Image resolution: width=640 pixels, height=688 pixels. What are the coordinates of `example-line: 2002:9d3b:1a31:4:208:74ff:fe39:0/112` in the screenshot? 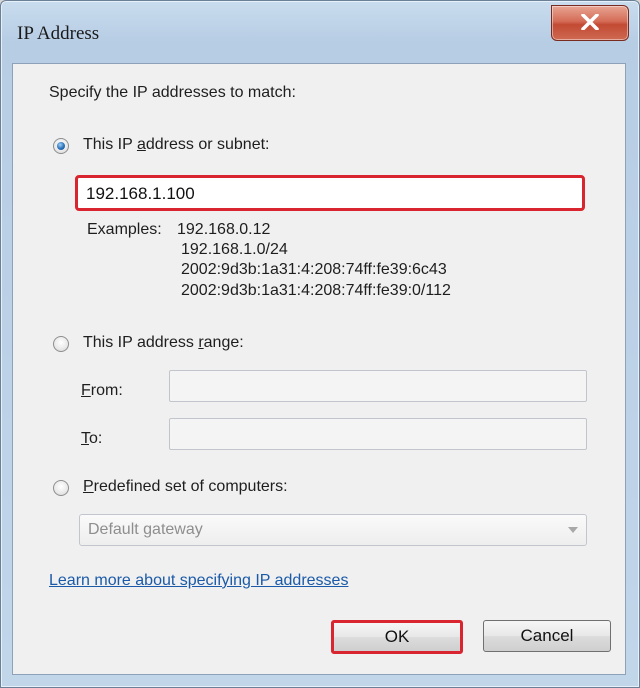 It's located at (316, 290).